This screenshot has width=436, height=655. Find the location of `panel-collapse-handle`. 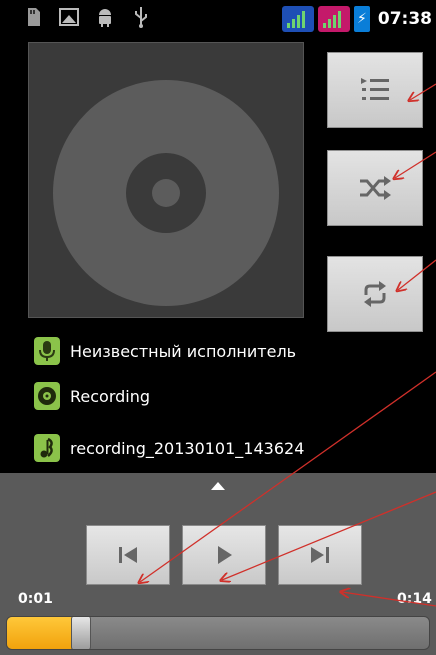

panel-collapse-handle is located at coordinates (218, 486).